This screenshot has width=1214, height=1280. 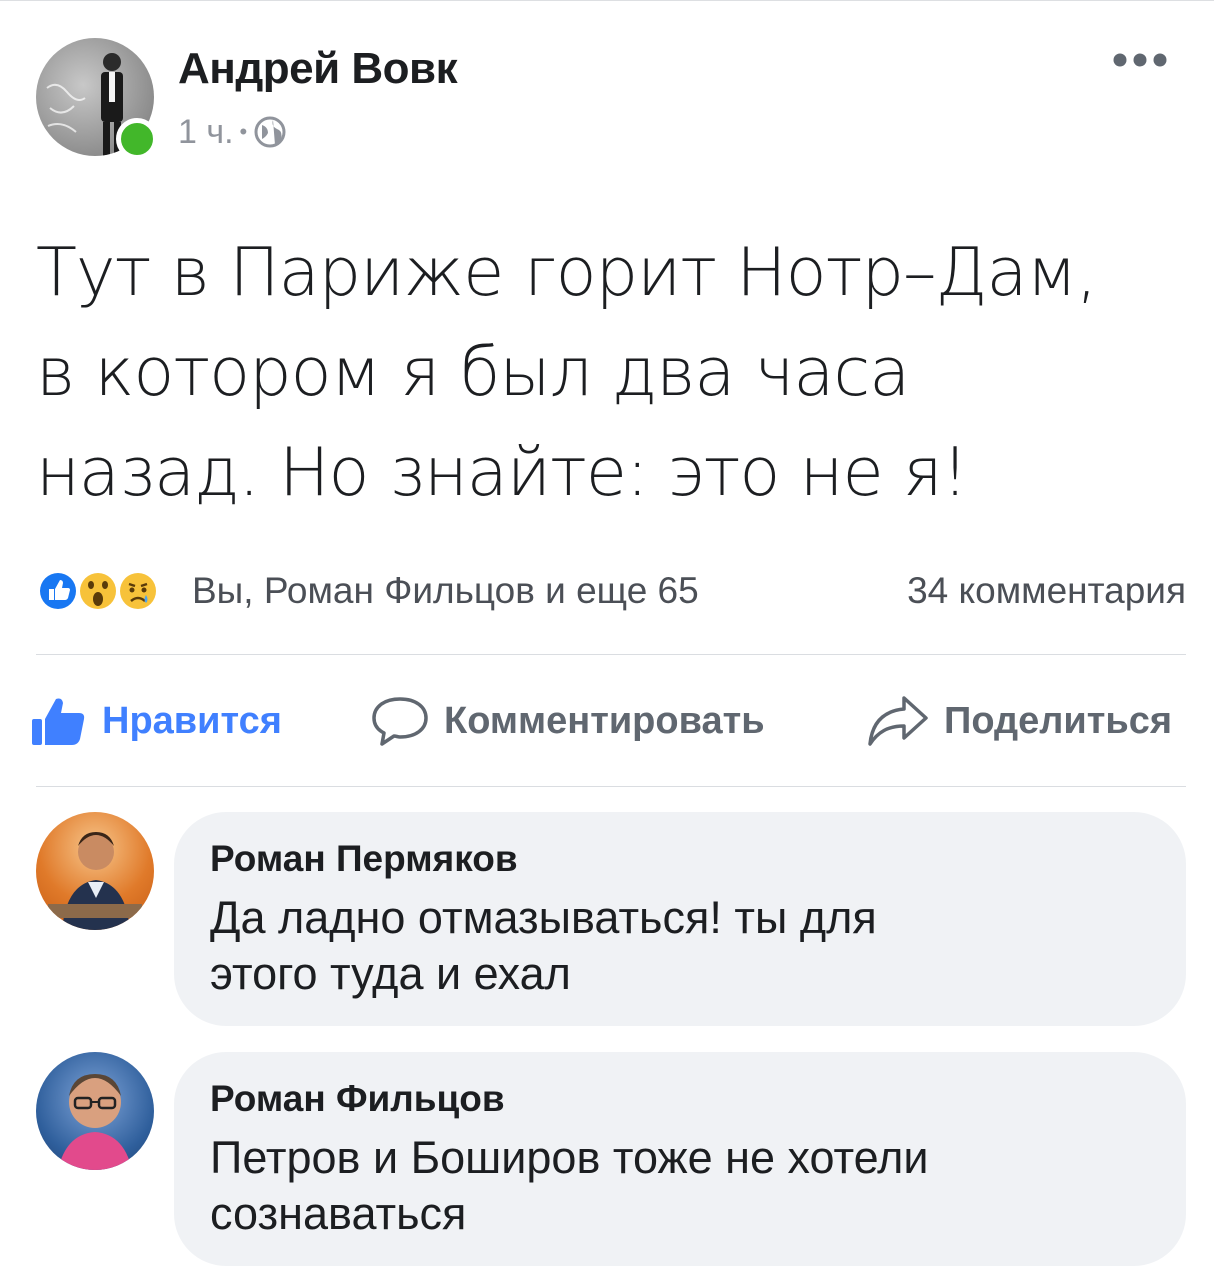 I want to click on avatar-scribble, so click(x=66, y=108).